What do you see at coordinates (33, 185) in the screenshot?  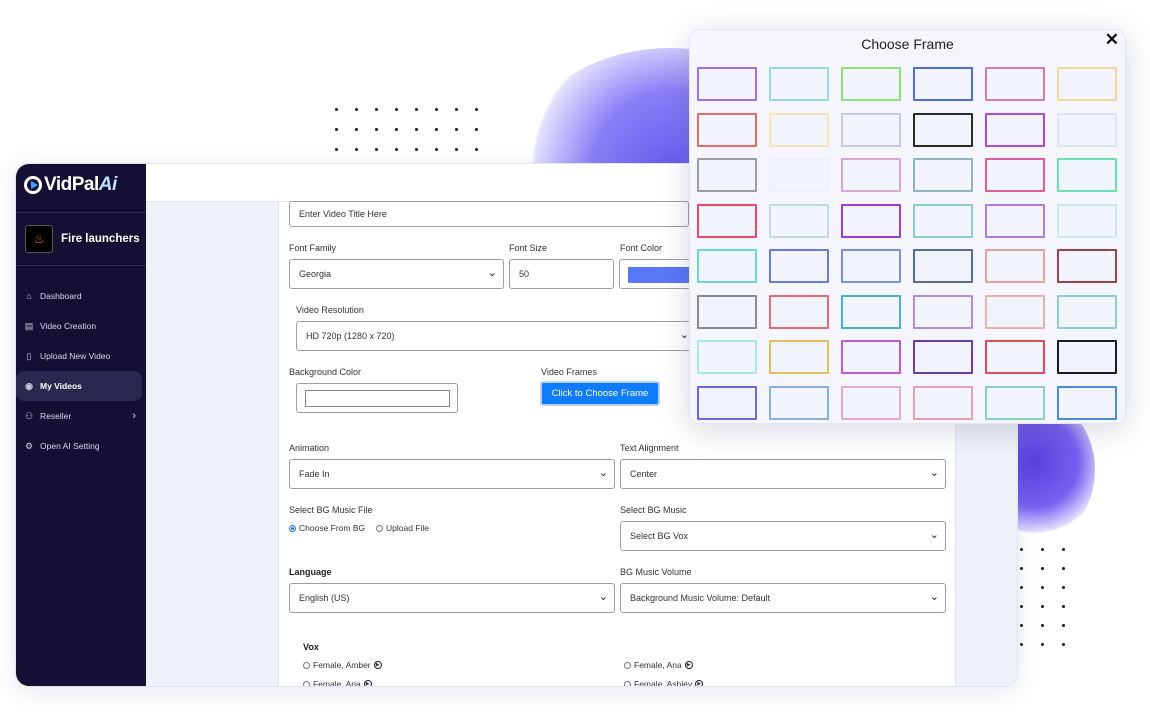 I see `play-logo-icon` at bounding box center [33, 185].